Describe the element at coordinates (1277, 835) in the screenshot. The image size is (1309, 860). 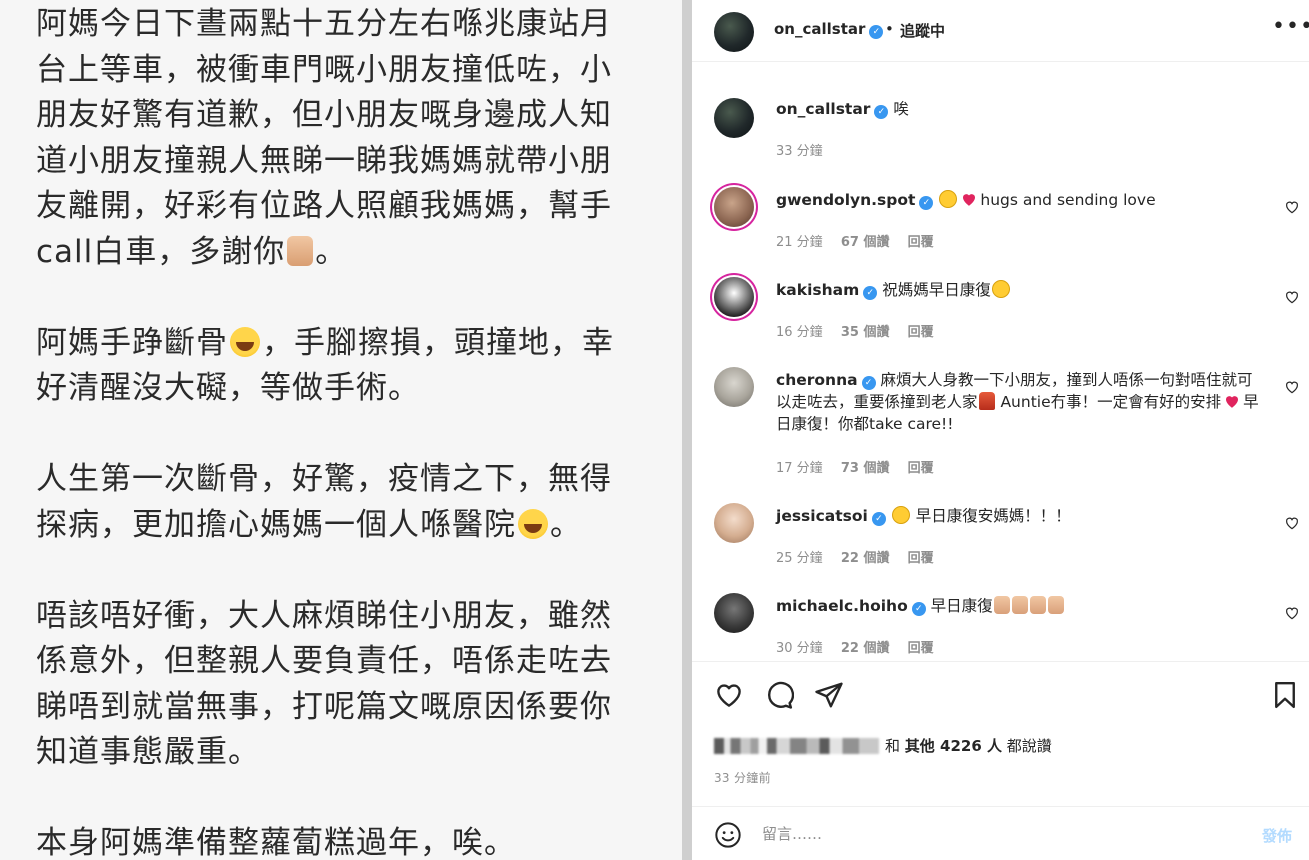
I see `post-comment-button: 發佈` at that location.